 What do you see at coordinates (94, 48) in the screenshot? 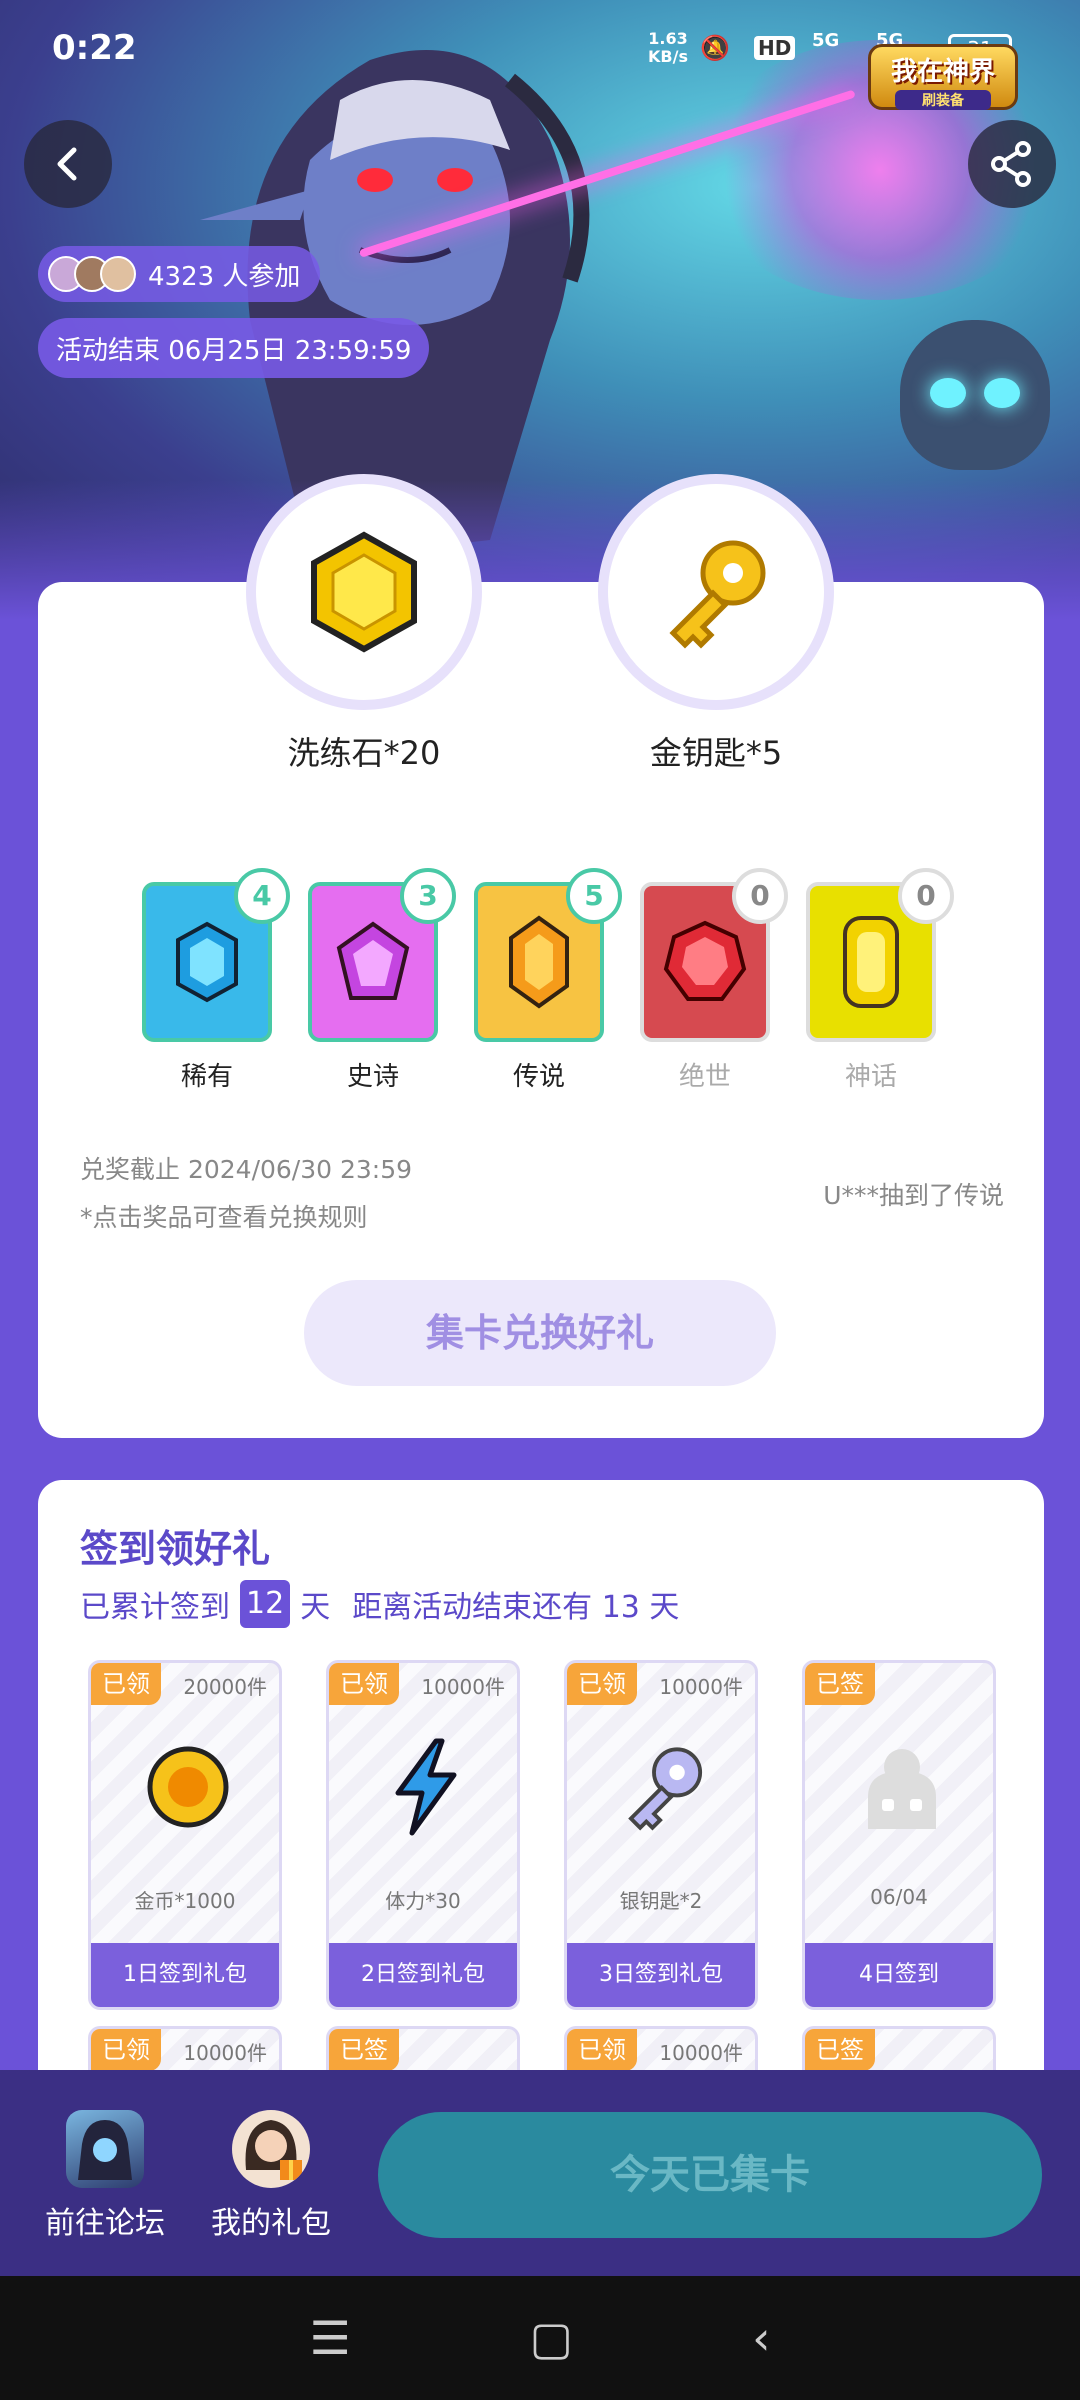
I see `clock: 0:22` at bounding box center [94, 48].